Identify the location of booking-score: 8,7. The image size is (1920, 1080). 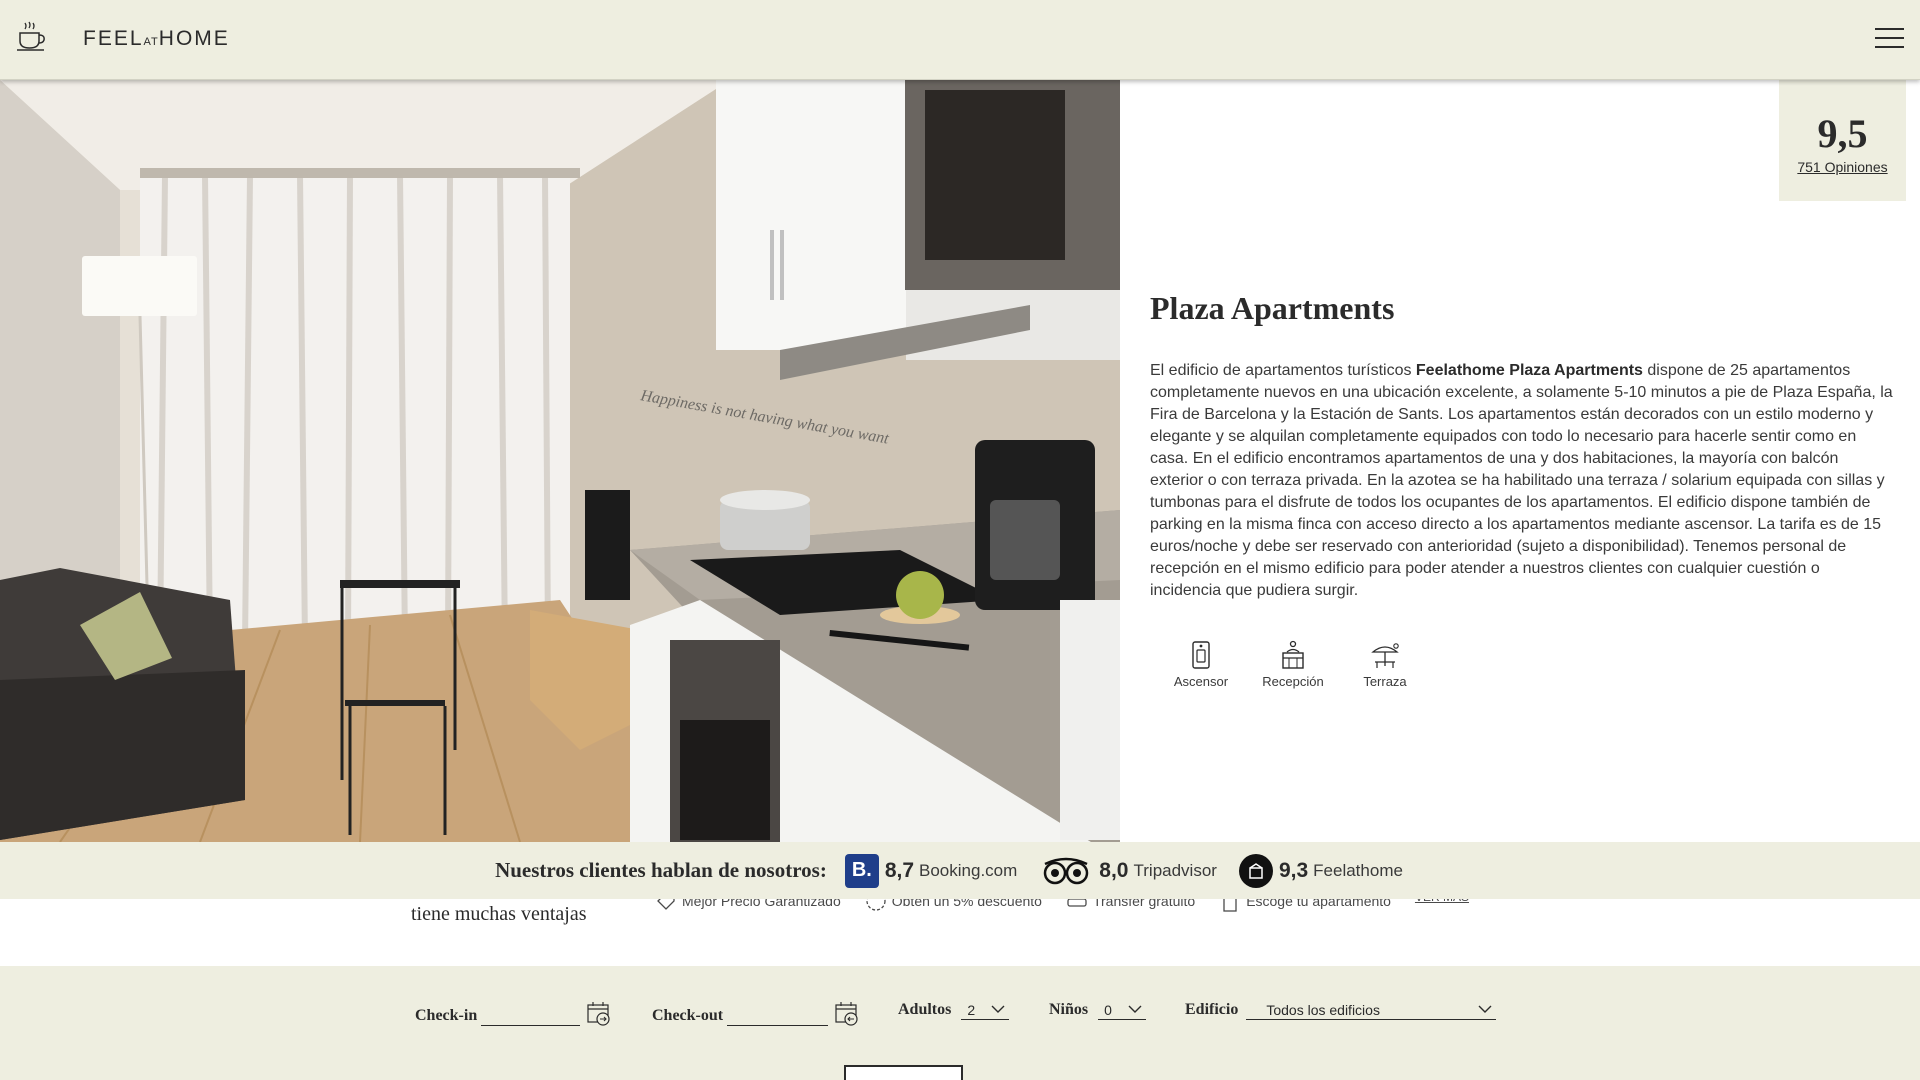
(899, 870).